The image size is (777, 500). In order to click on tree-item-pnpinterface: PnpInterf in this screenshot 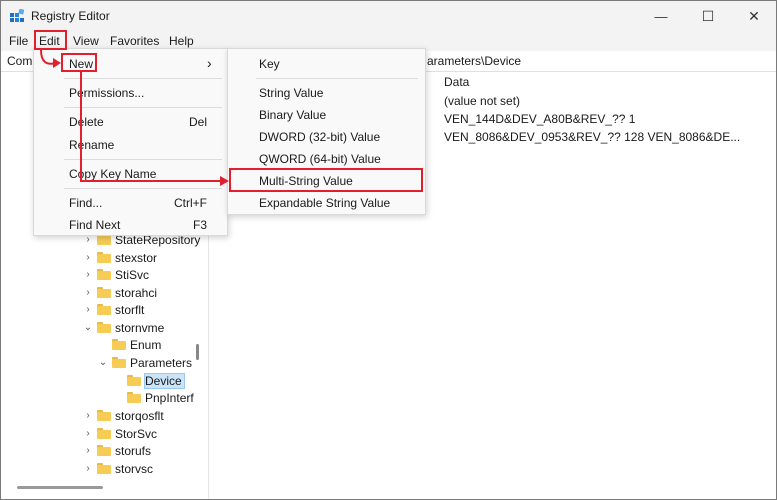, I will do `click(153, 397)`.